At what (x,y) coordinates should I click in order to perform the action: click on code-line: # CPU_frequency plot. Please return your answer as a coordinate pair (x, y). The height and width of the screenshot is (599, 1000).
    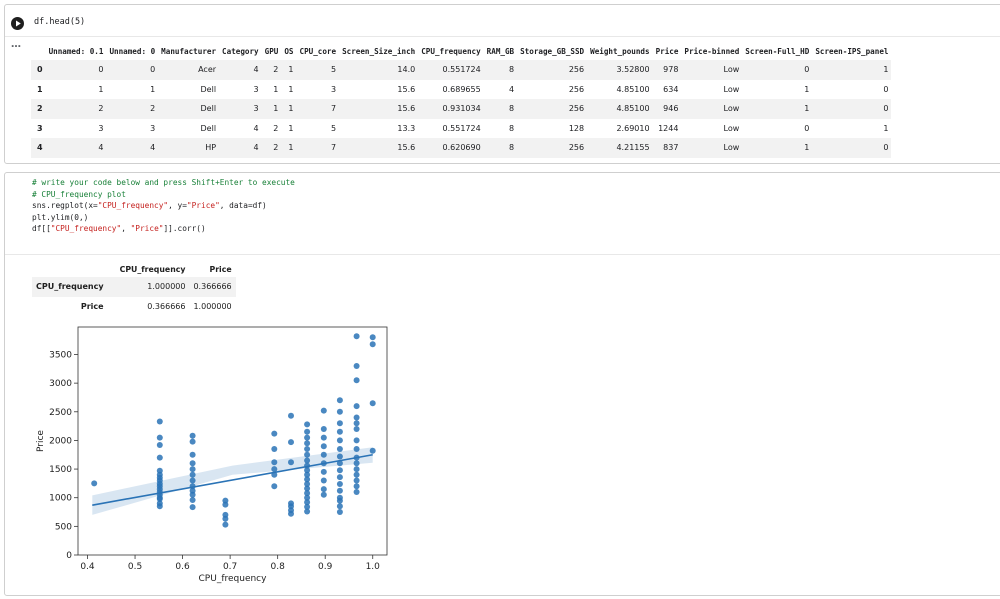
    Looking at the image, I should click on (163, 195).